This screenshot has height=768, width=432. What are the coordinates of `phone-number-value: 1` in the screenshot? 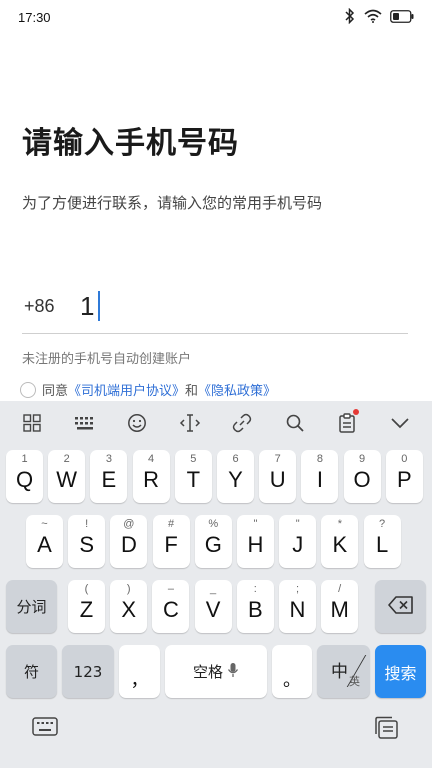 It's located at (87, 305).